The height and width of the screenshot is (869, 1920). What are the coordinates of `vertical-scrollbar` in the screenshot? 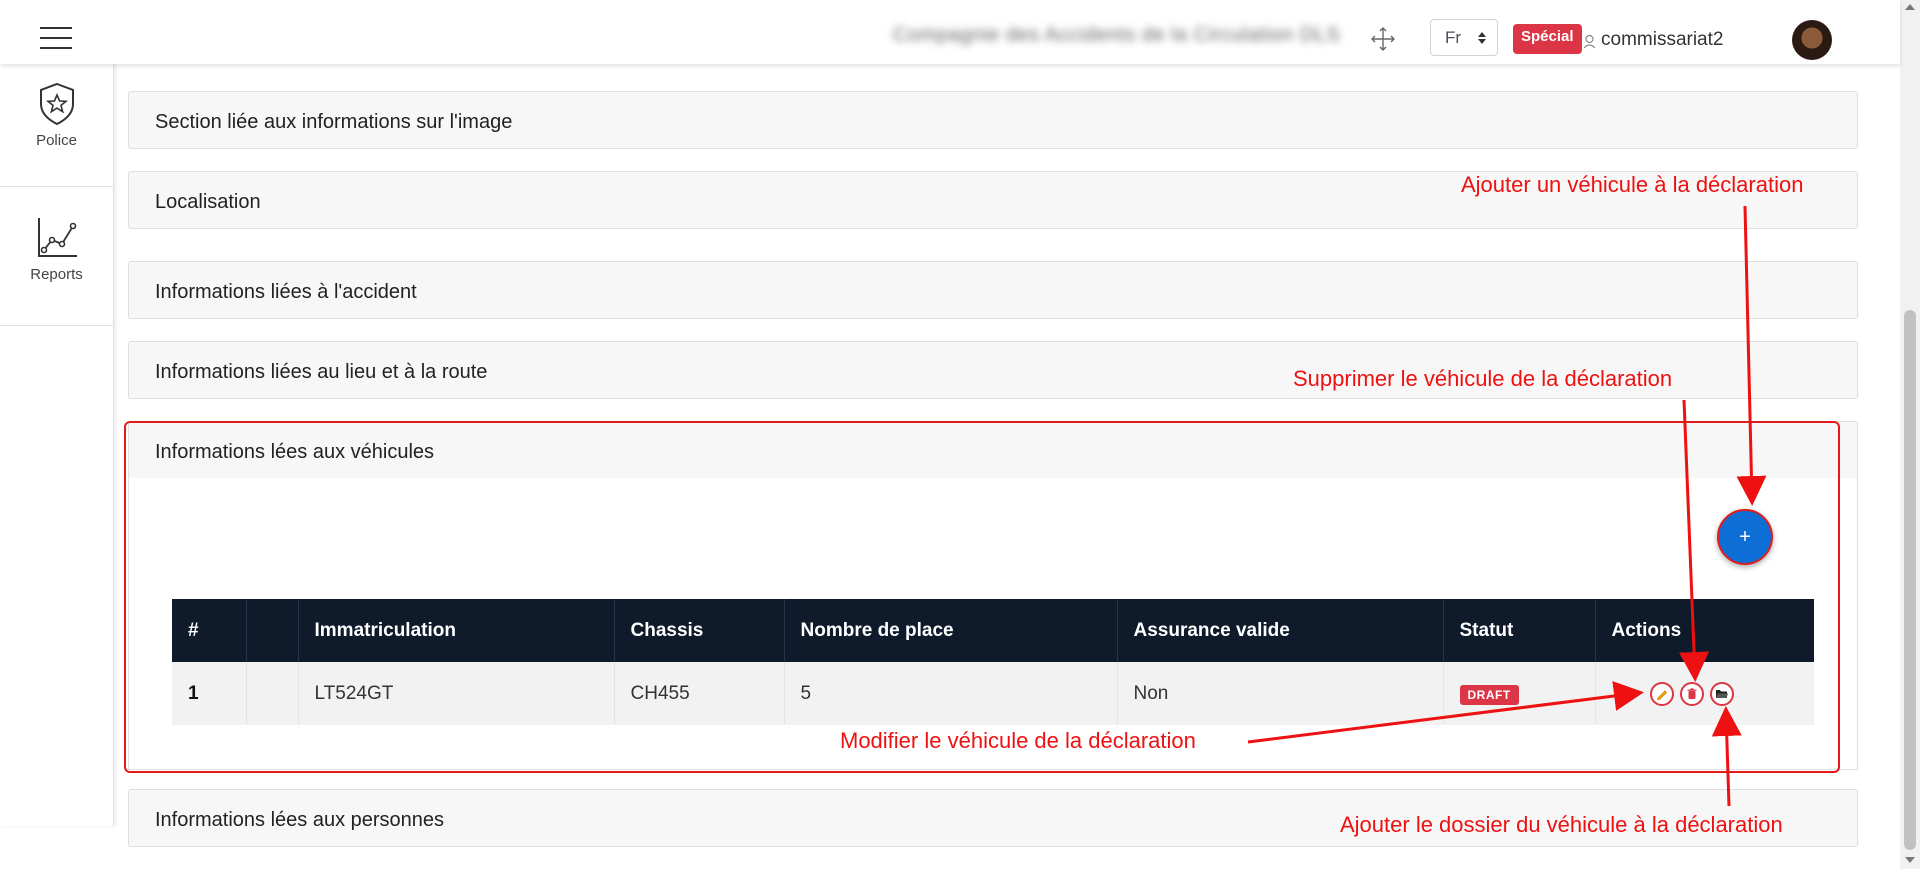 It's located at (1910, 434).